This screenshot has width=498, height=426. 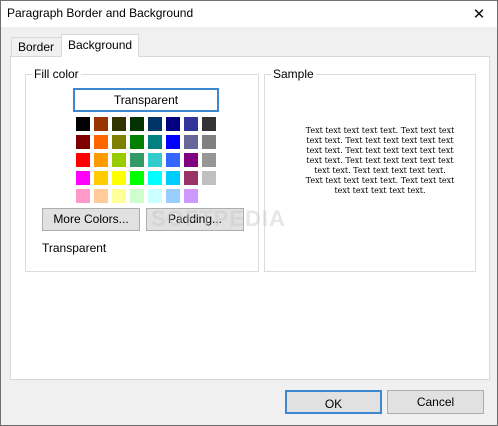 I want to click on watermark: SOFTPEDIA, so click(x=218, y=218).